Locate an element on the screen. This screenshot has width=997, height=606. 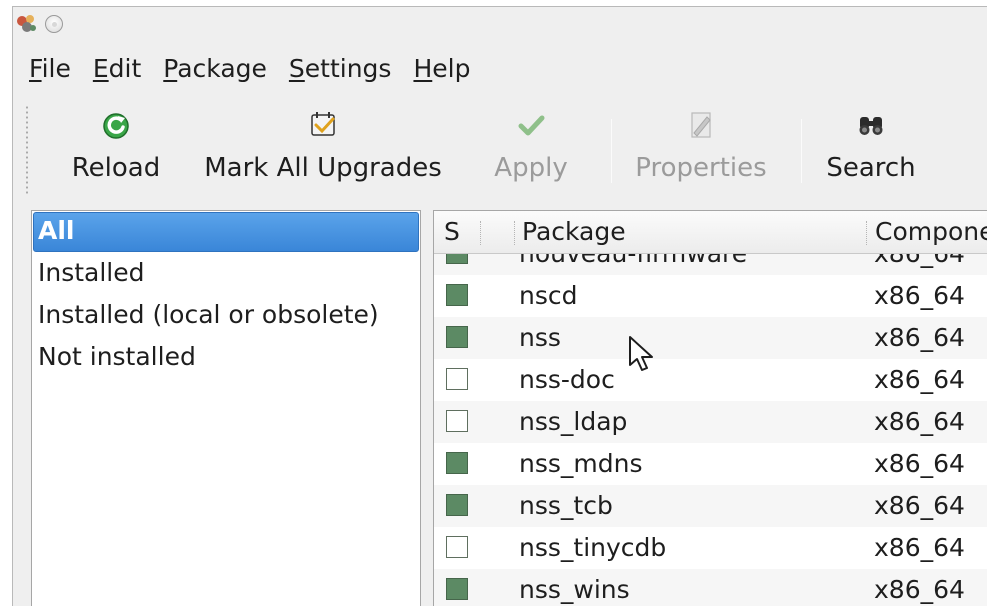
menu-help-mnemonic: H is located at coordinates (423, 68).